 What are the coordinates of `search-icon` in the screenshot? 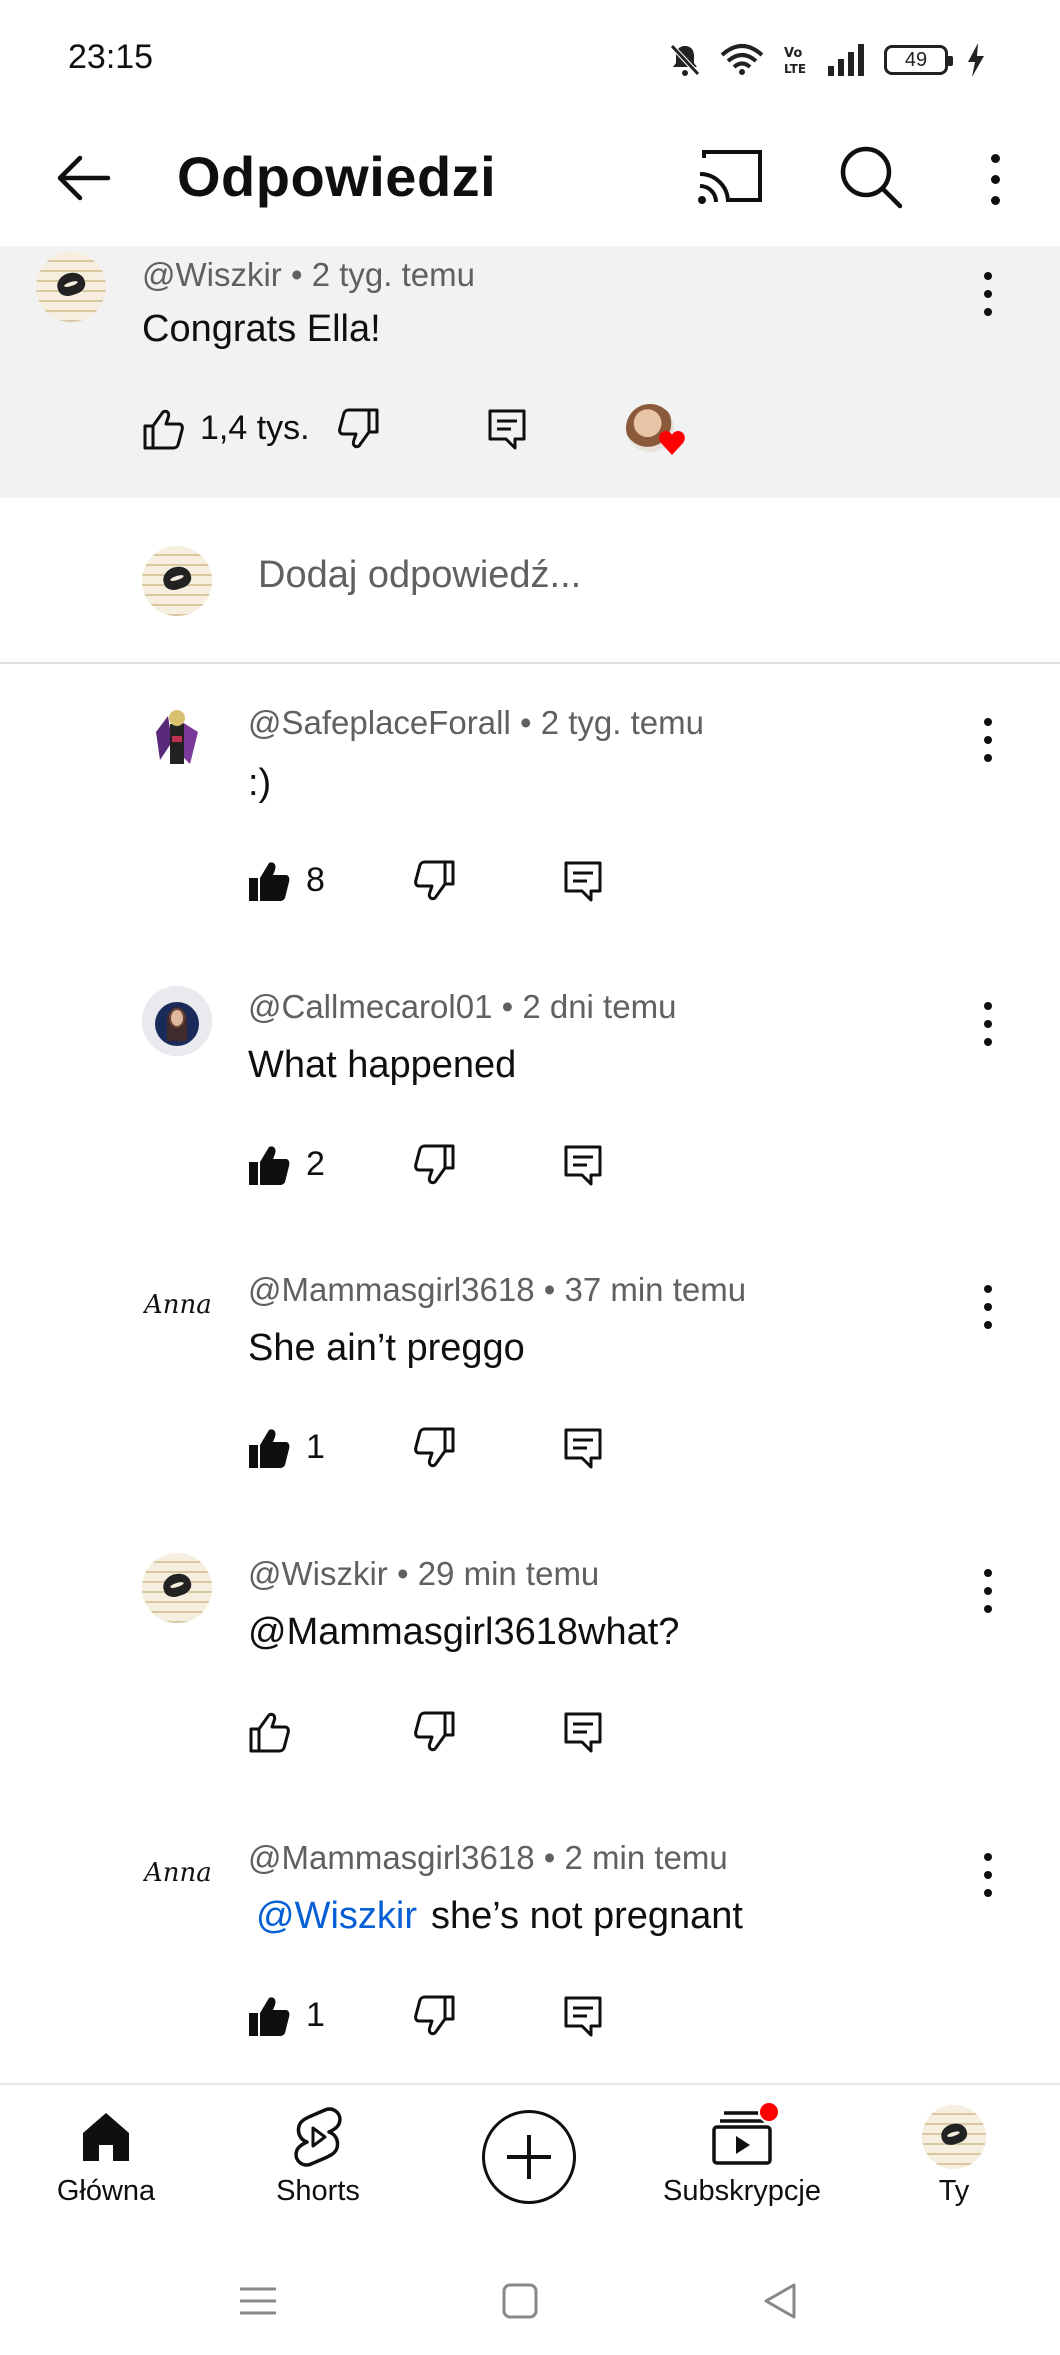 It's located at (871, 177).